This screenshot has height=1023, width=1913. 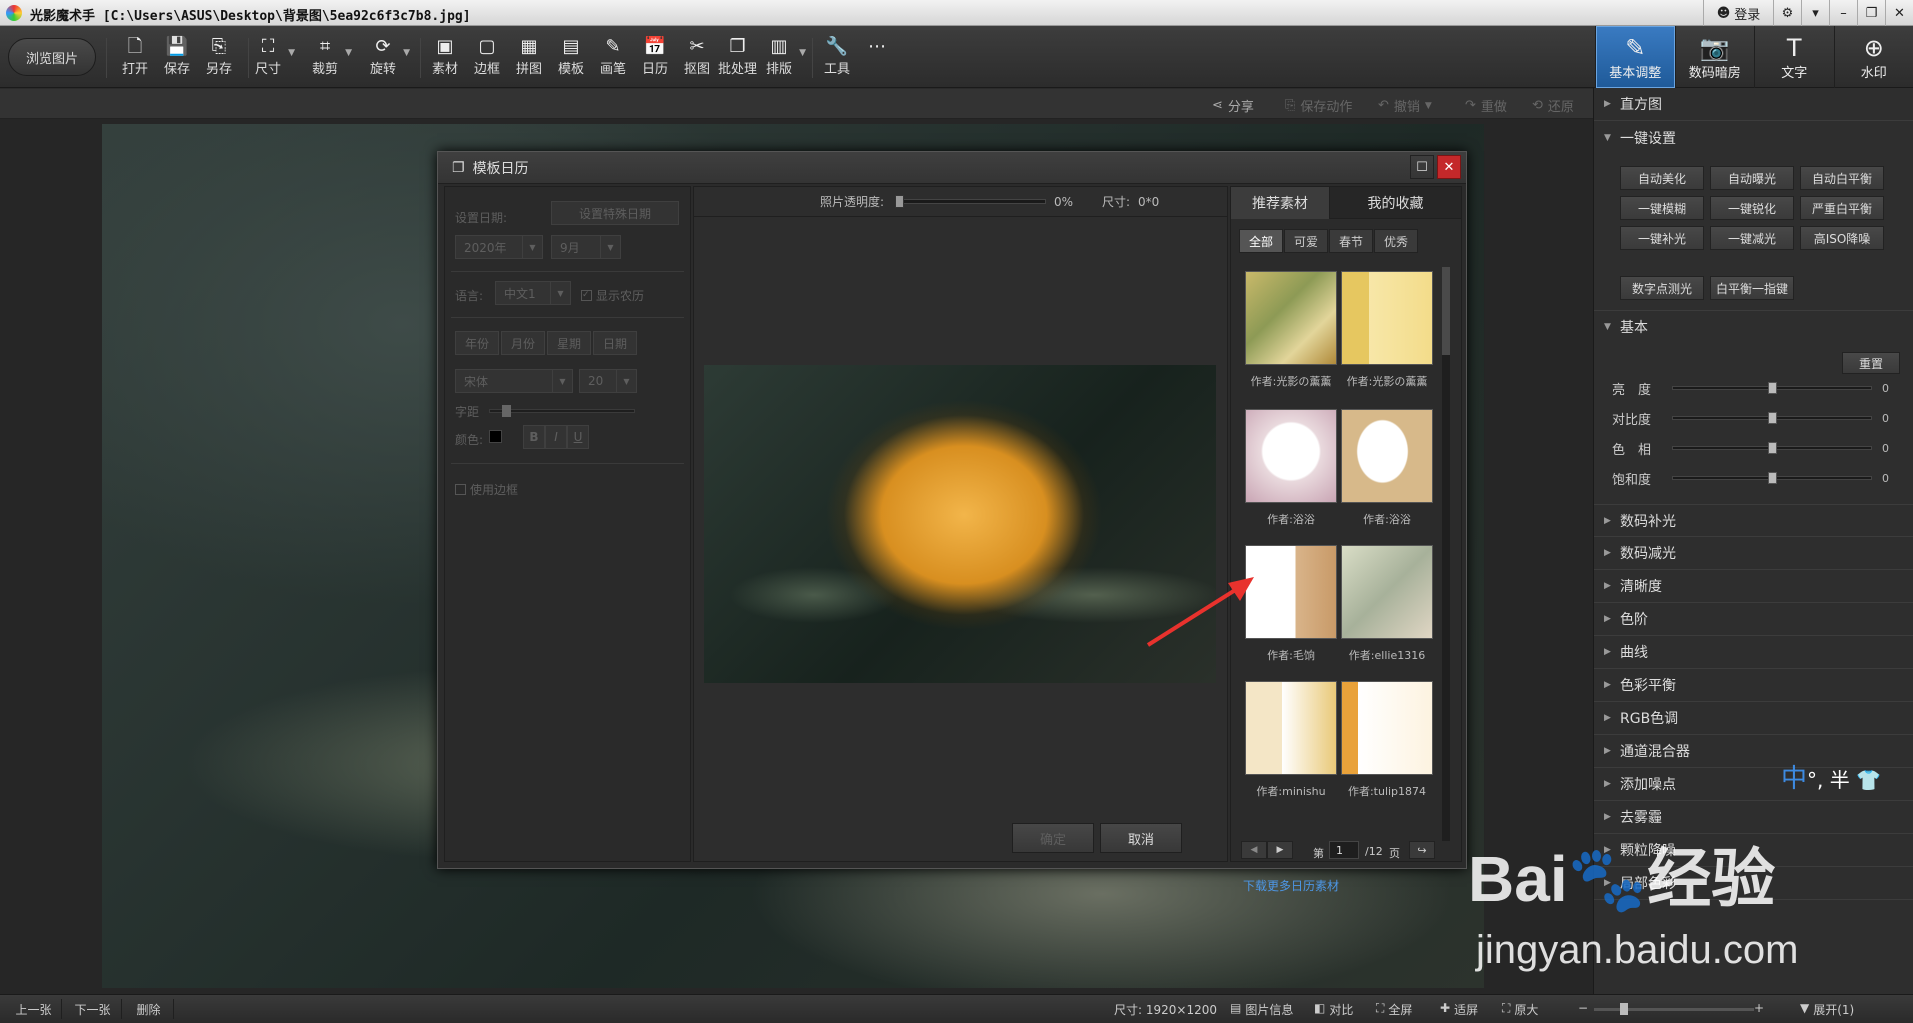 What do you see at coordinates (529, 59) in the screenshot?
I see `collage-button: ▦ 拼图` at bounding box center [529, 59].